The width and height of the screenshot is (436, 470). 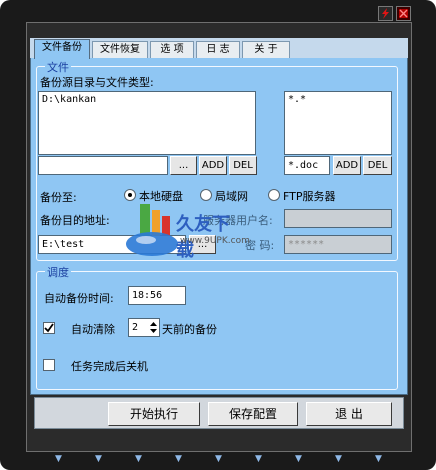 What do you see at coordinates (58, 197) in the screenshot?
I see `backup-to-label: 备份至:` at bounding box center [58, 197].